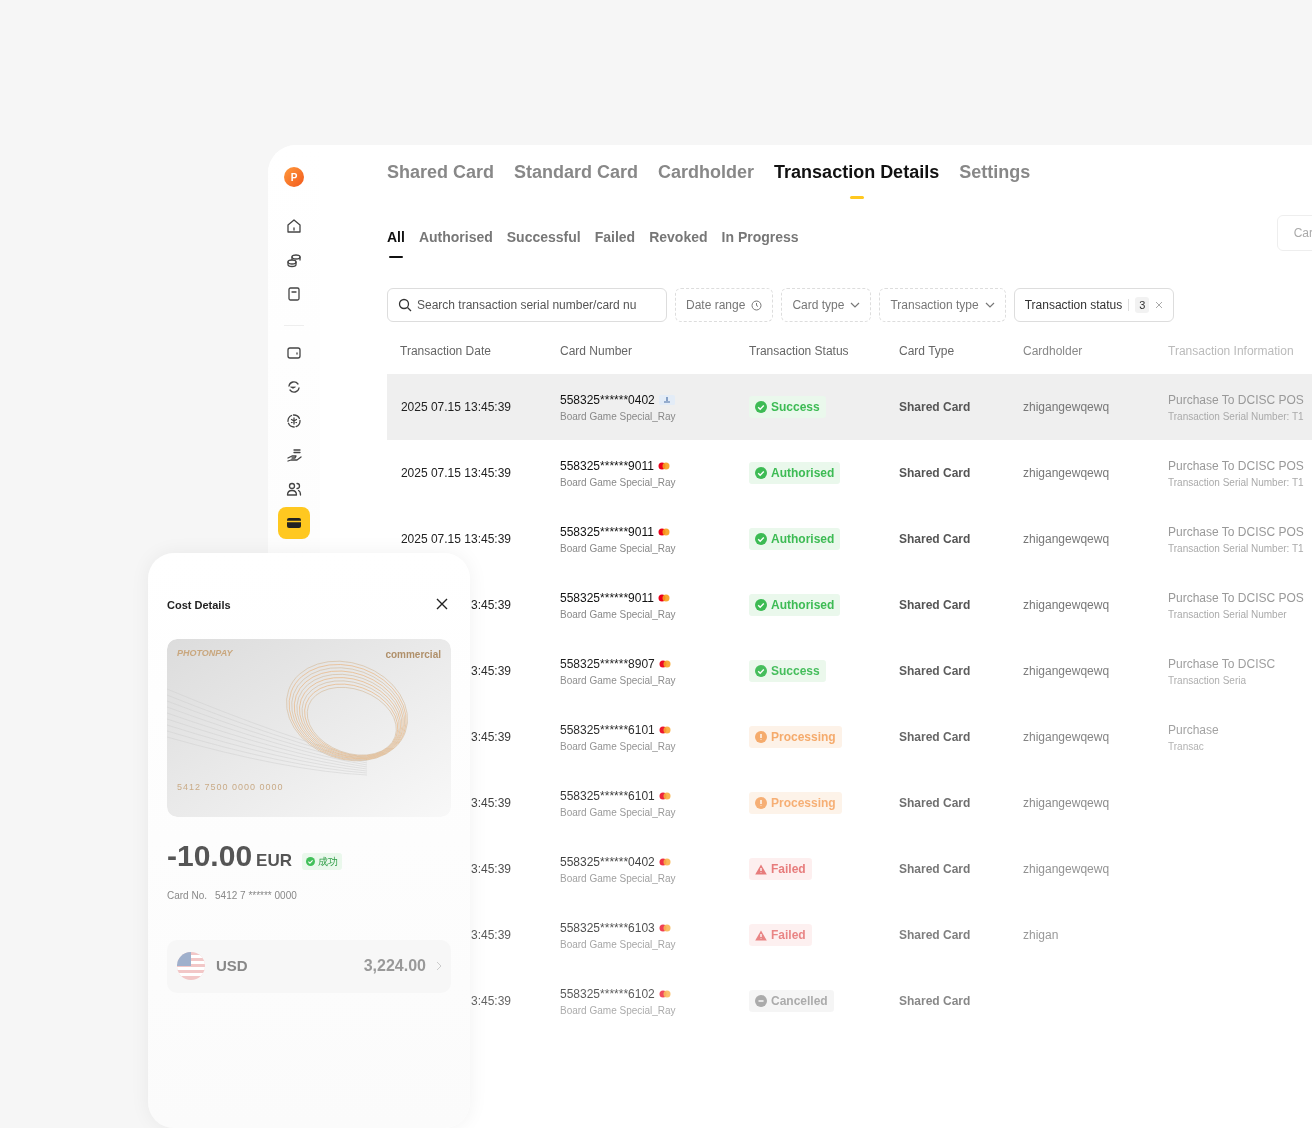  I want to click on brand-label: PHOTONPAY, so click(205, 653).